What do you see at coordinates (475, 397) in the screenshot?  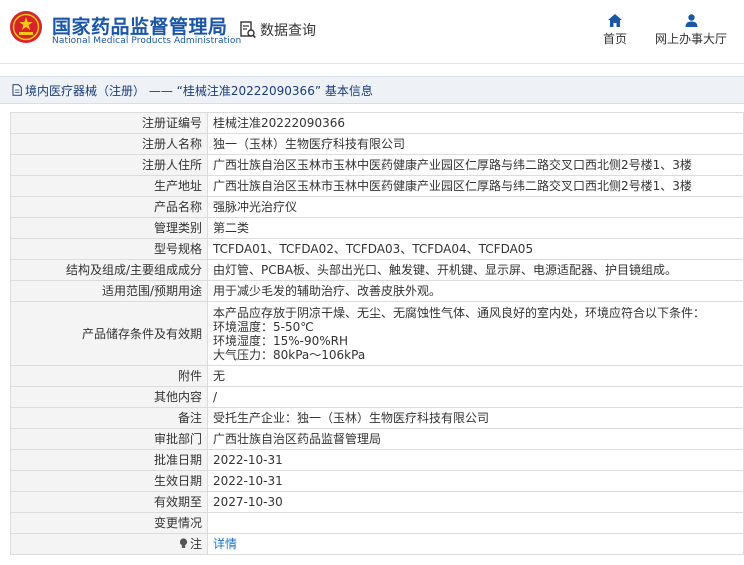 I see `field-value: /` at bounding box center [475, 397].